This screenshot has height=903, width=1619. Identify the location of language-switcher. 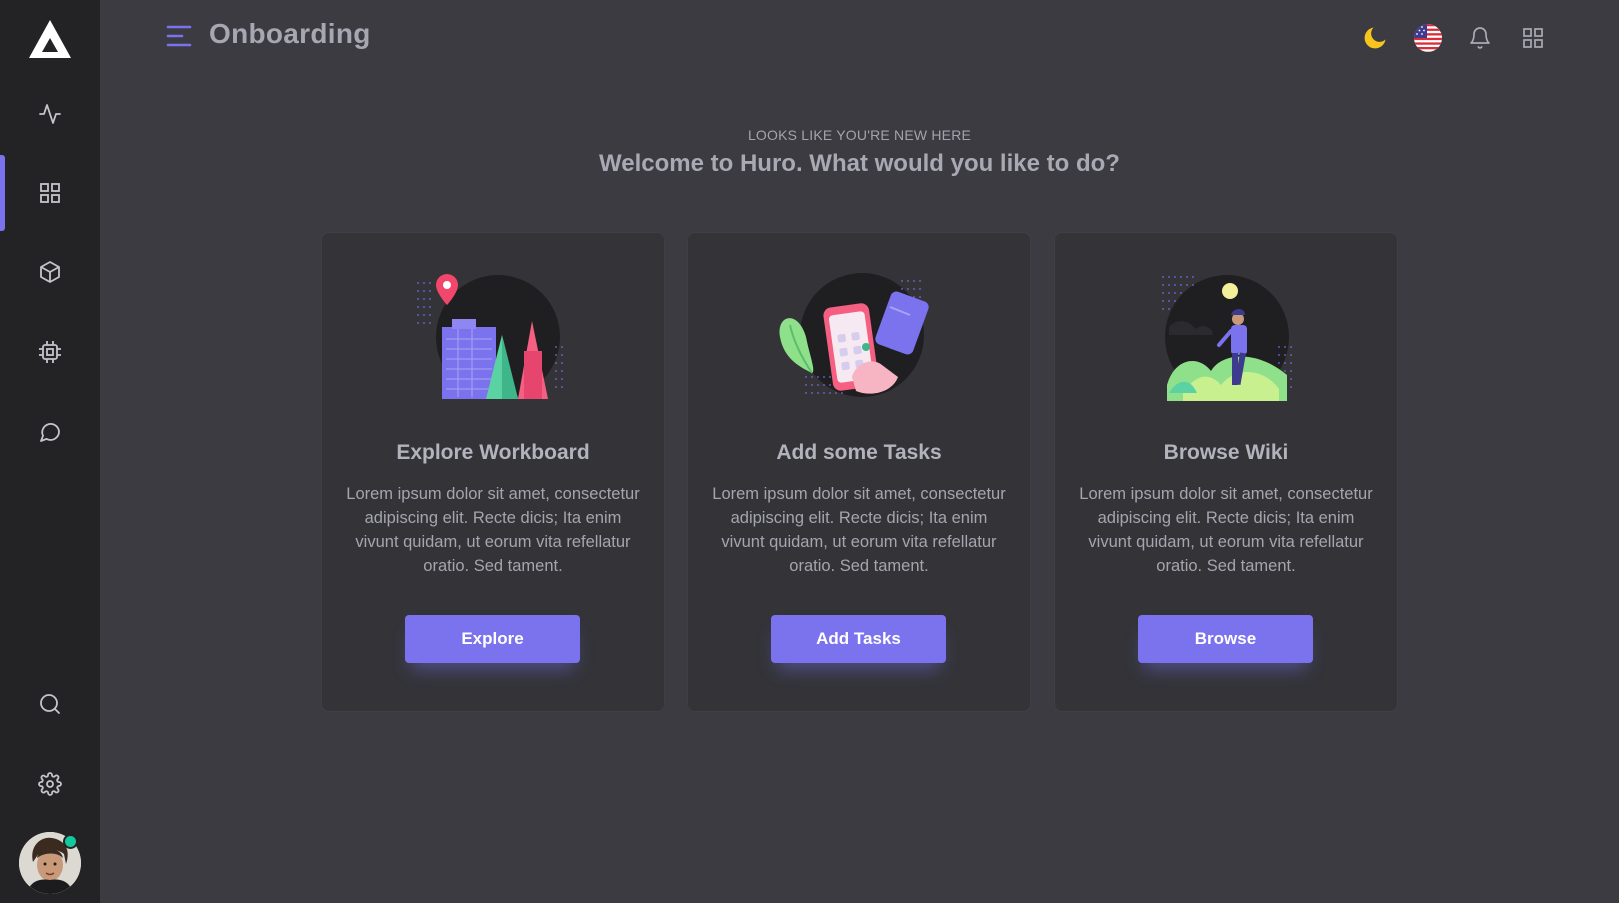
(1428, 38).